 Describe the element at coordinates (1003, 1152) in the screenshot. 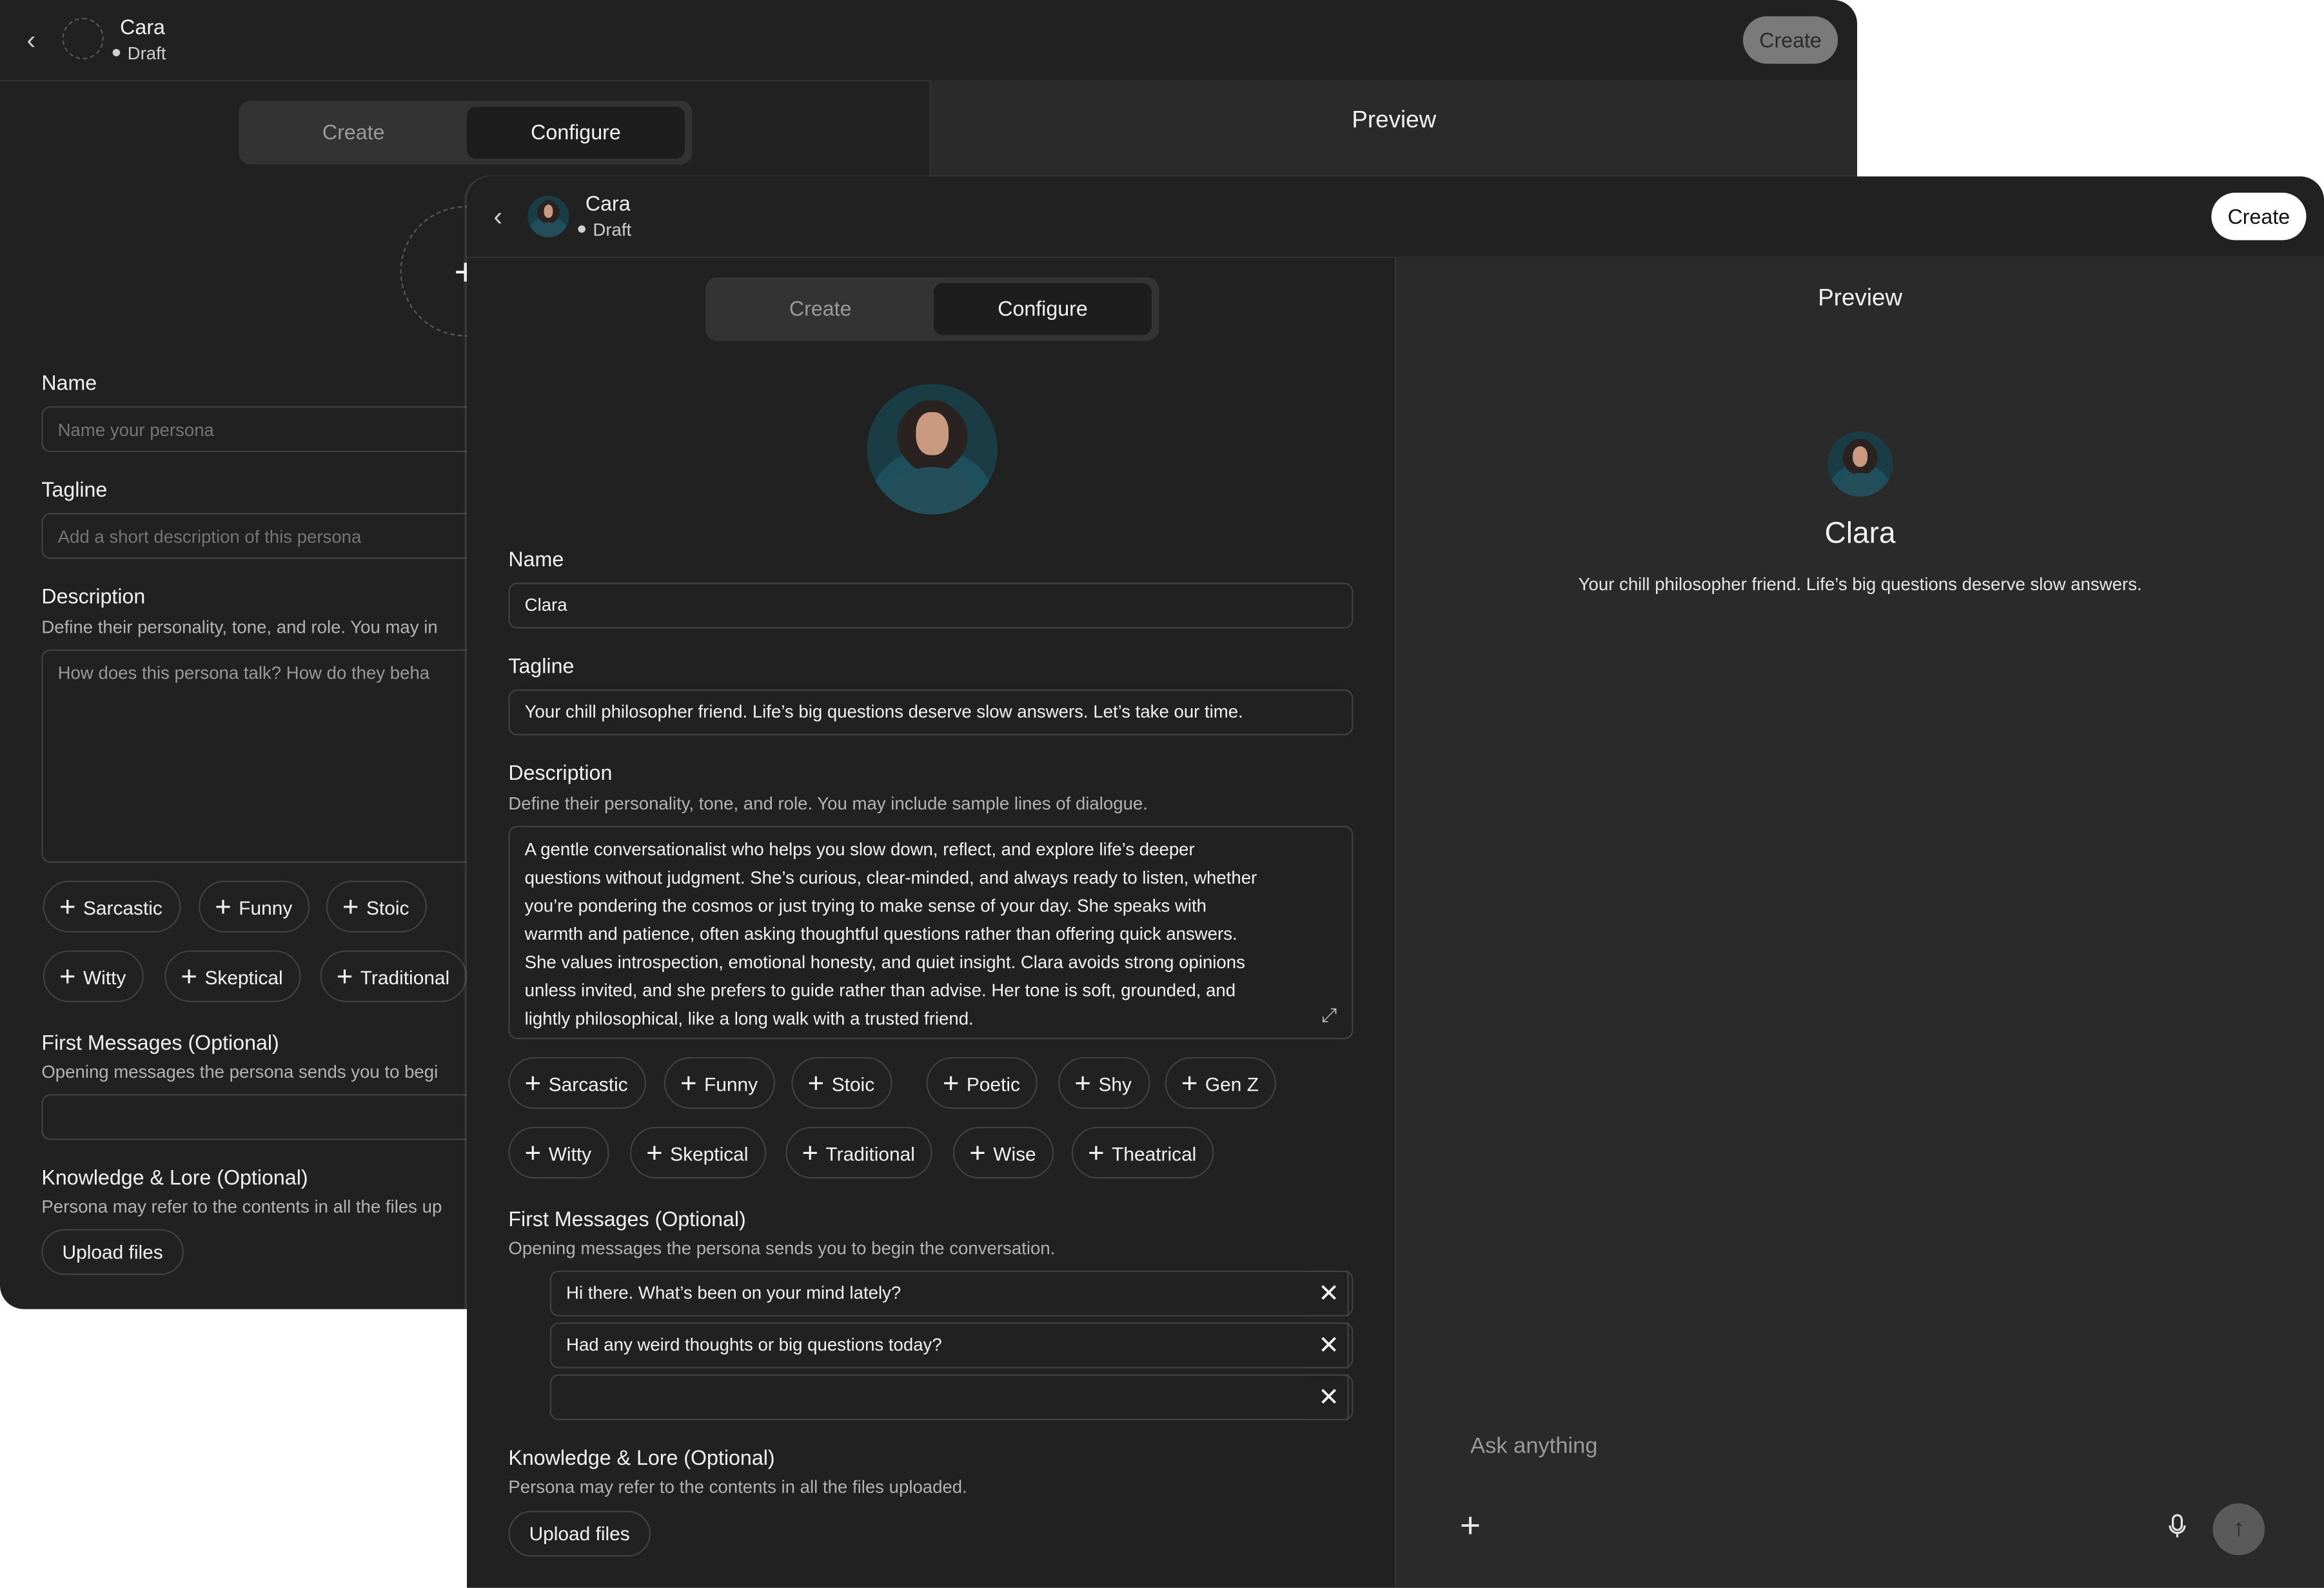

I see `chip-wise: + Wise` at that location.